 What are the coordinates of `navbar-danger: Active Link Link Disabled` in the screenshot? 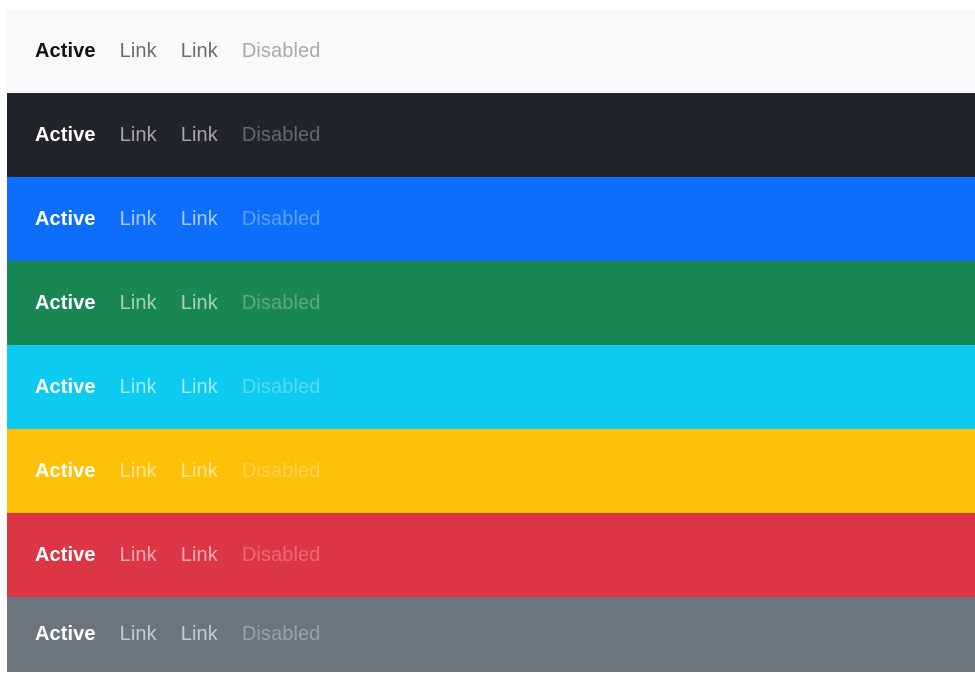 It's located at (491, 555).